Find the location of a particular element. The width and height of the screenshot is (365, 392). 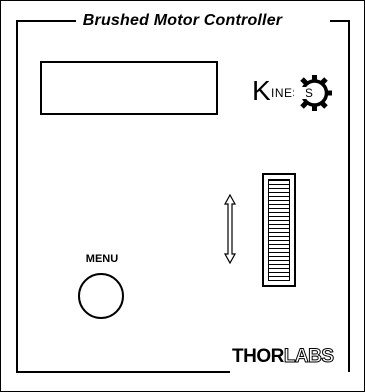

menu-button is located at coordinates (101, 296).